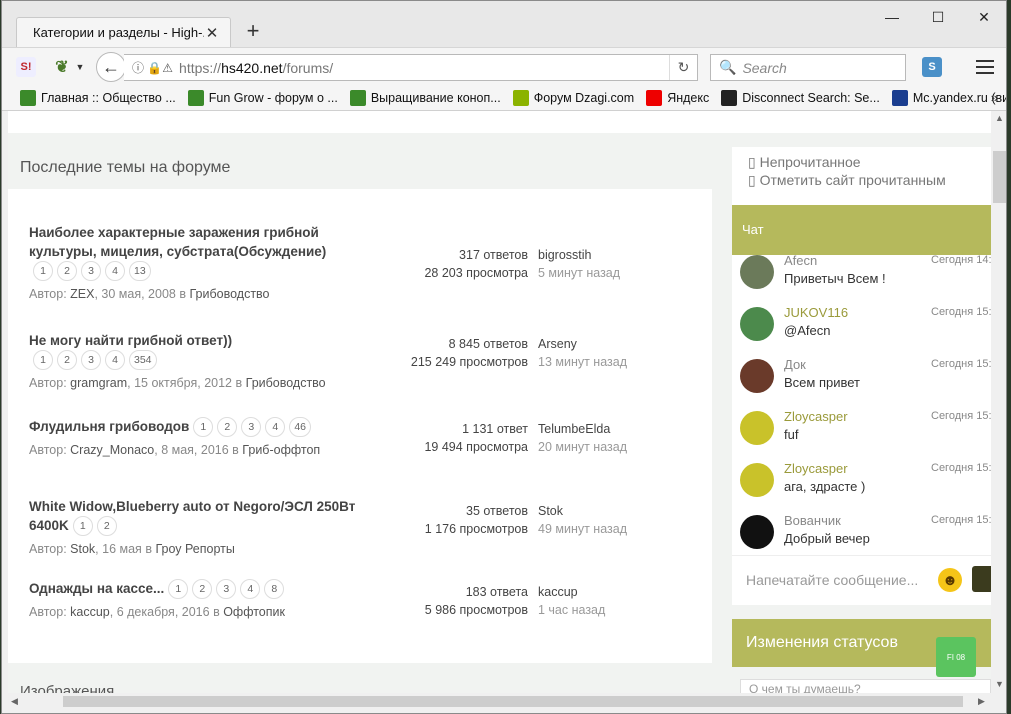 The width and height of the screenshot is (1011, 714). I want to click on last-post-time: 5 минут назад, so click(618, 273).